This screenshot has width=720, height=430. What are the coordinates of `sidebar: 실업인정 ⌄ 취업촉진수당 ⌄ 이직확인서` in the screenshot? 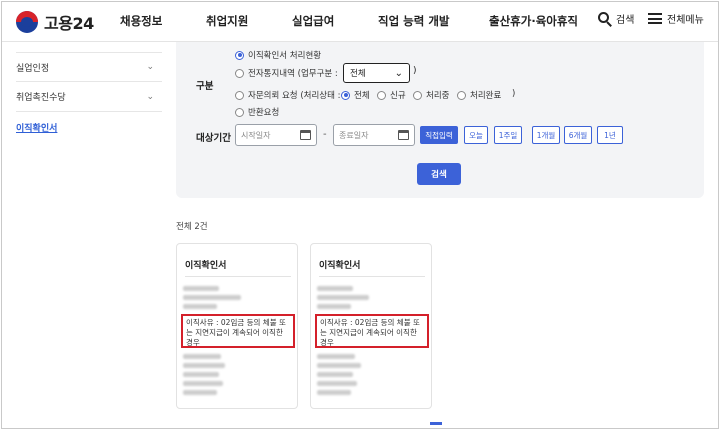 It's located at (89, 97).